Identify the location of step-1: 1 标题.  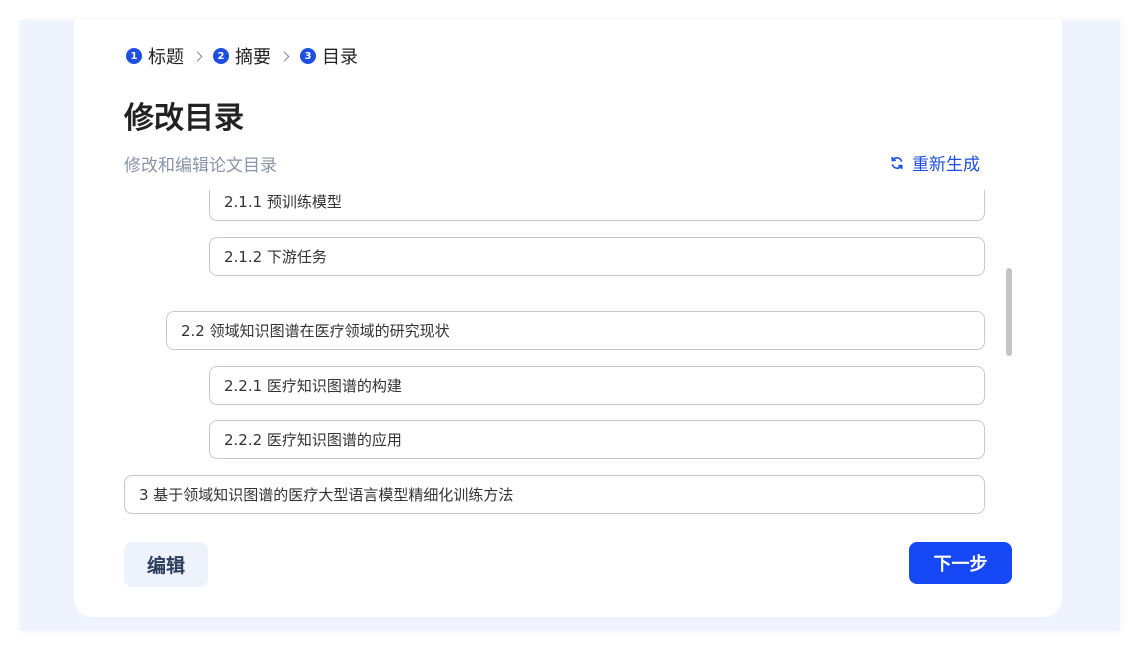
(155, 56).